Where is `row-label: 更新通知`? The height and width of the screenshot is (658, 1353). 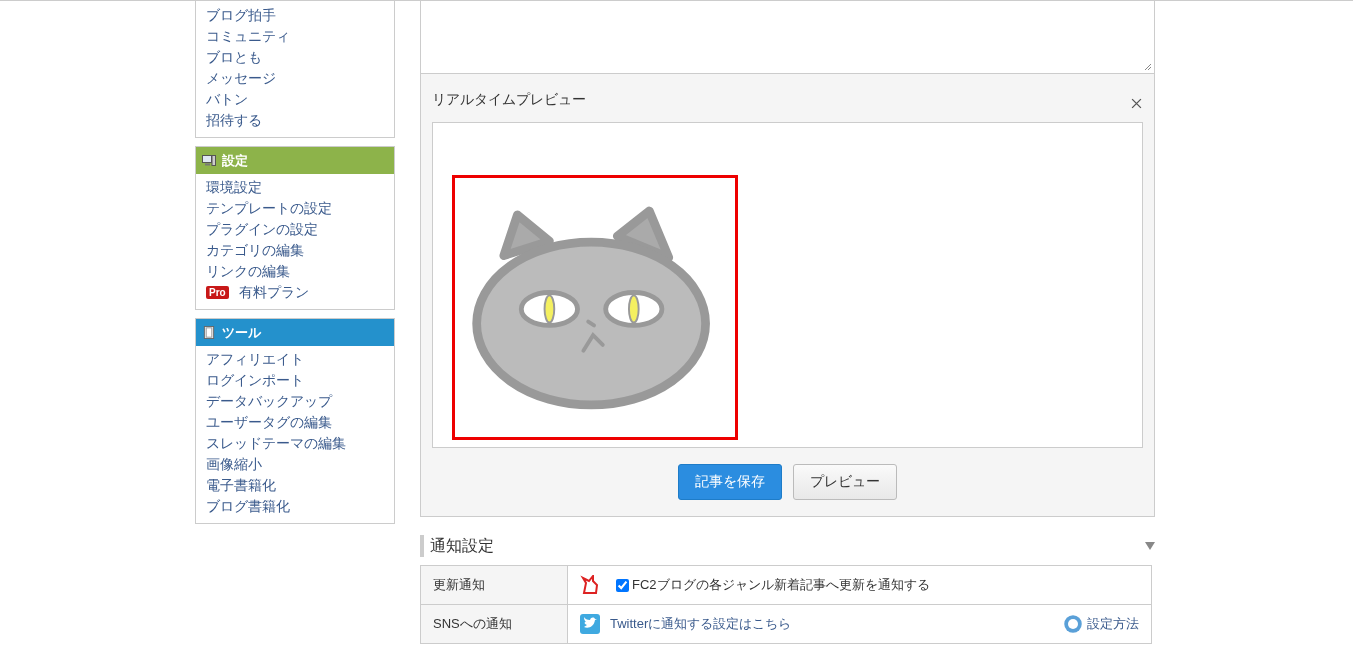
row-label: 更新通知 is located at coordinates (494, 585).